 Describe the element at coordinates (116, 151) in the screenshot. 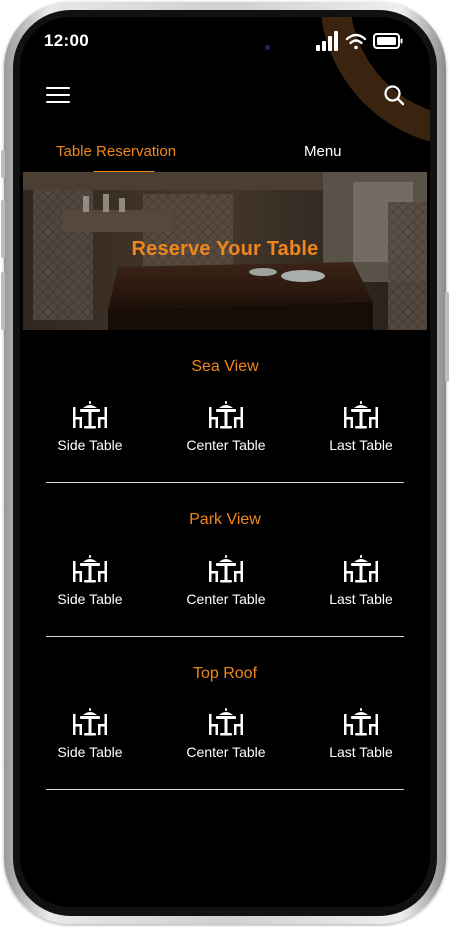

I see `tab-table-reservation: Table Reservation` at that location.